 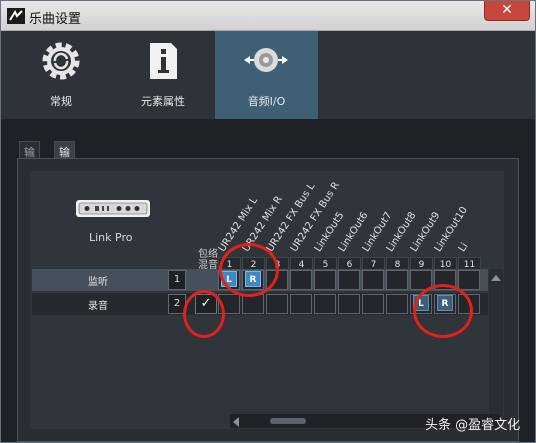 What do you see at coordinates (496, 349) in the screenshot?
I see `vertical-scrollbar` at bounding box center [496, 349].